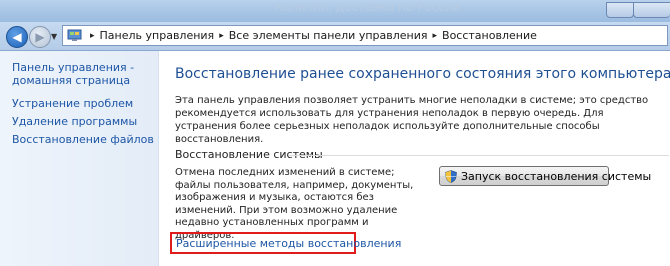 This screenshot has height=266, width=670. Describe the element at coordinates (77, 74) in the screenshot. I see `control-panel-home-link: Панель управления - домашняя страница` at that location.